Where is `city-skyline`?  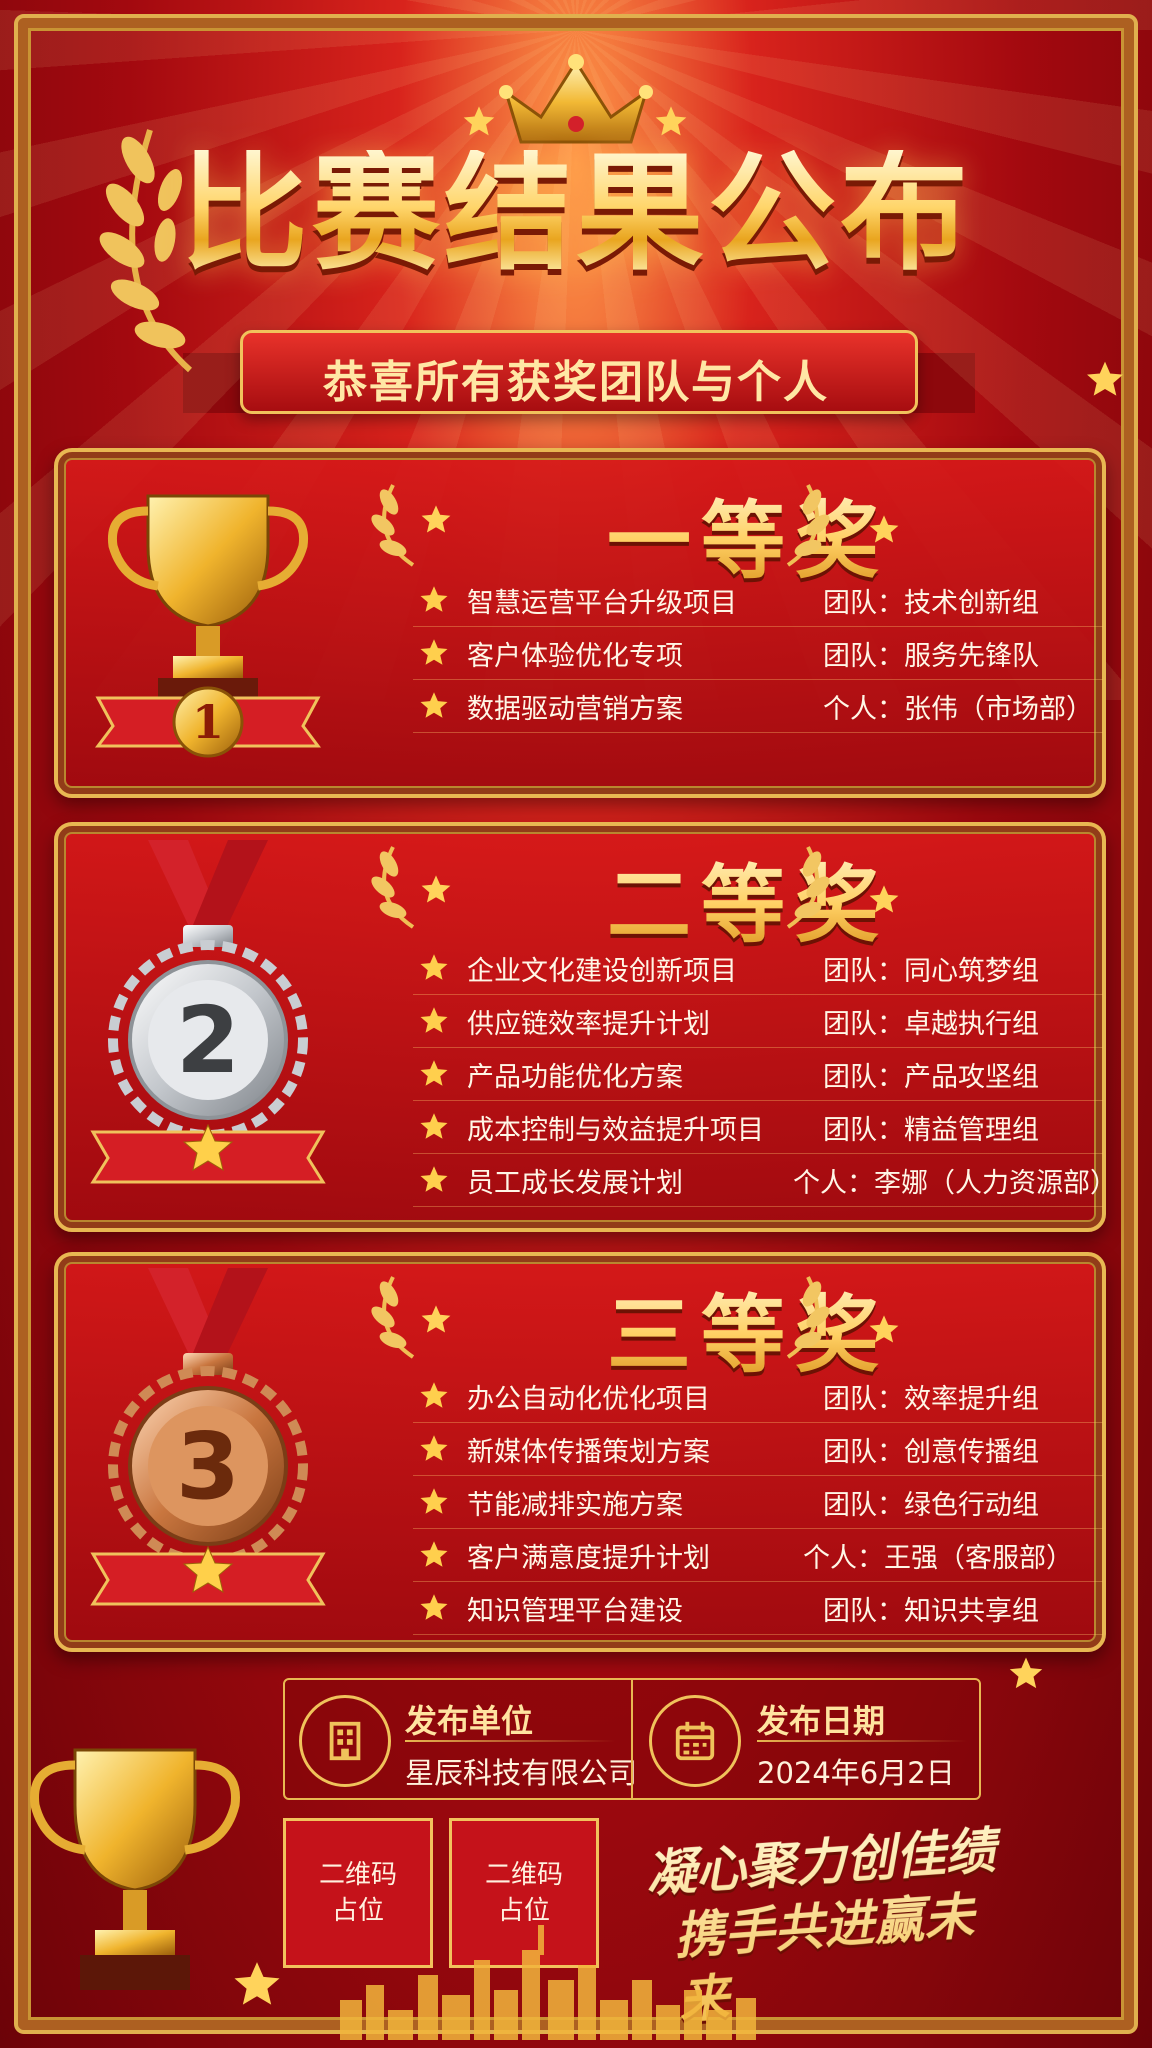
city-skyline is located at coordinates (548, 1982).